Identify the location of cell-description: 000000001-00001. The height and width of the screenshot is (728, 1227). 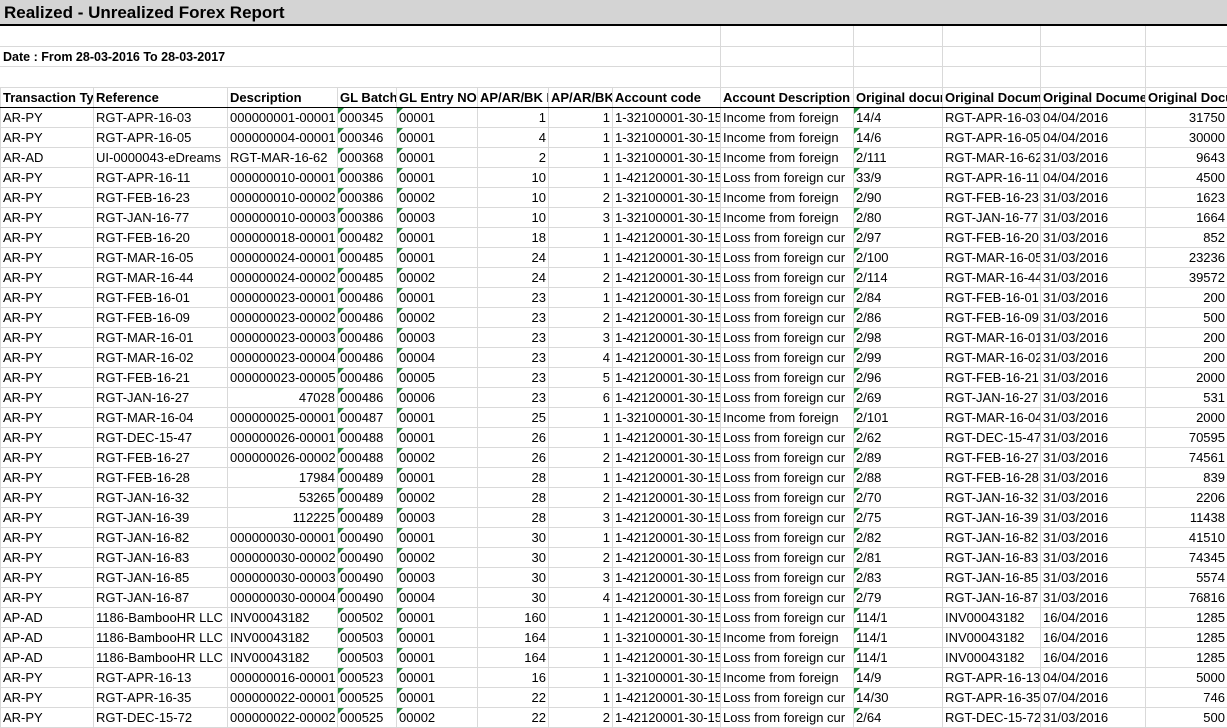
(283, 118).